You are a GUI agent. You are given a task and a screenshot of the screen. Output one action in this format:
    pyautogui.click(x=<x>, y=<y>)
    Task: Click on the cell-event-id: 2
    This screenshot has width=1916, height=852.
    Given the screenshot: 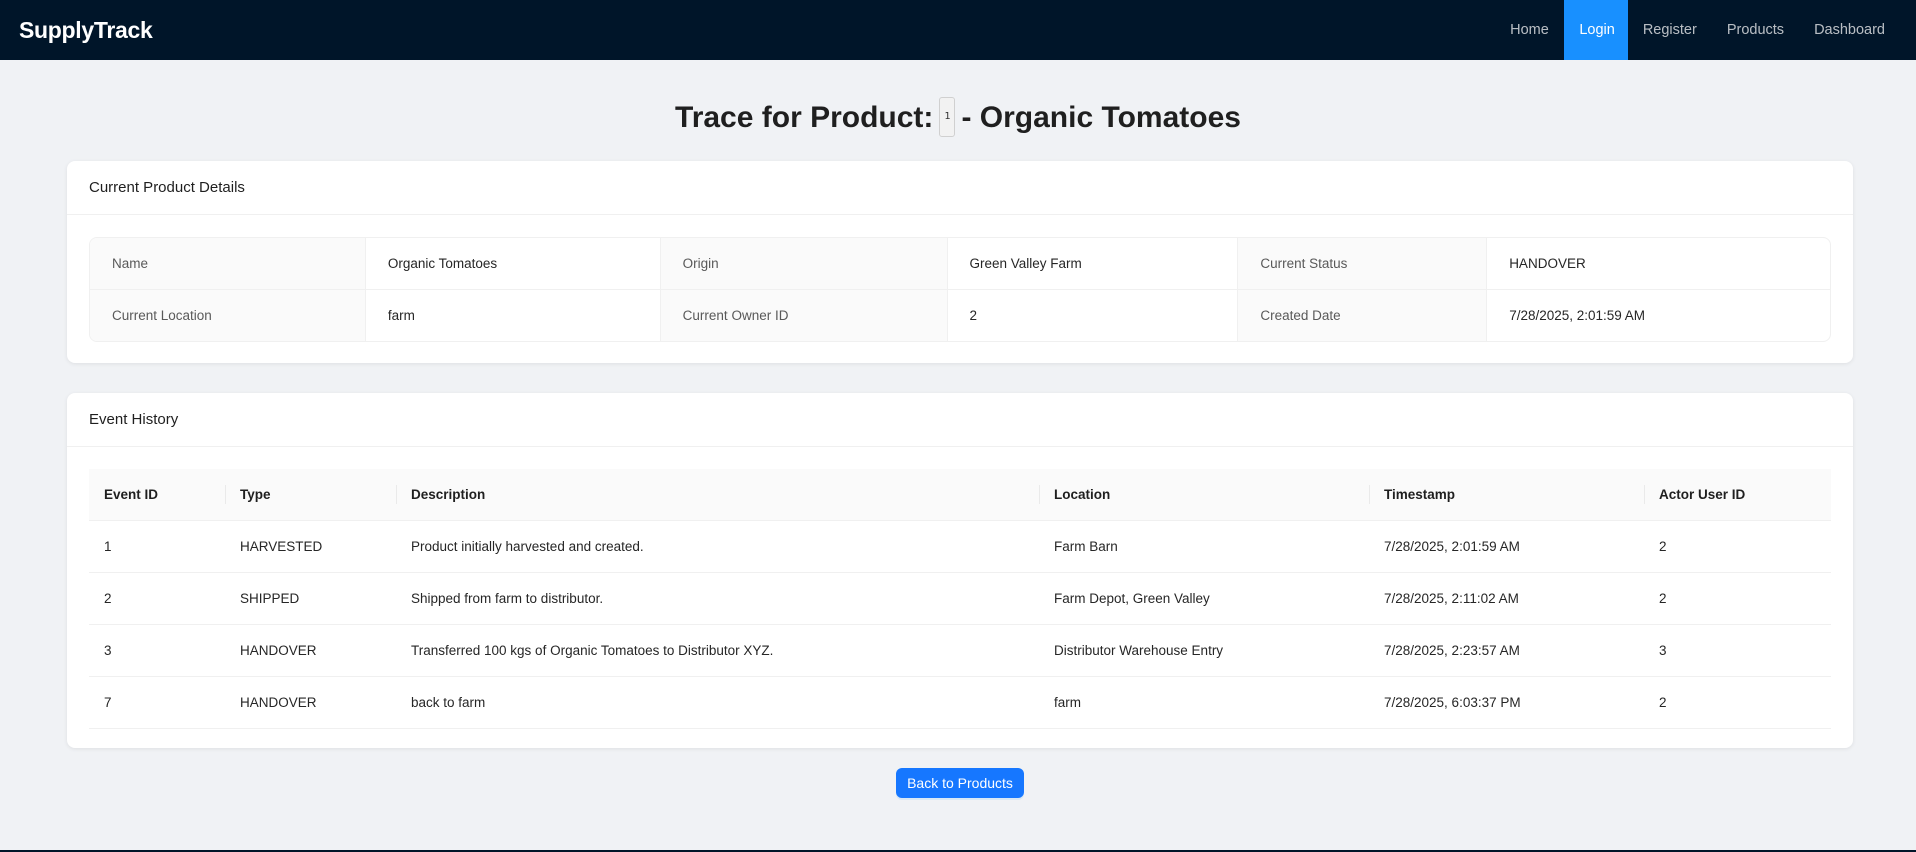 What is the action you would take?
    pyautogui.click(x=157, y=598)
    